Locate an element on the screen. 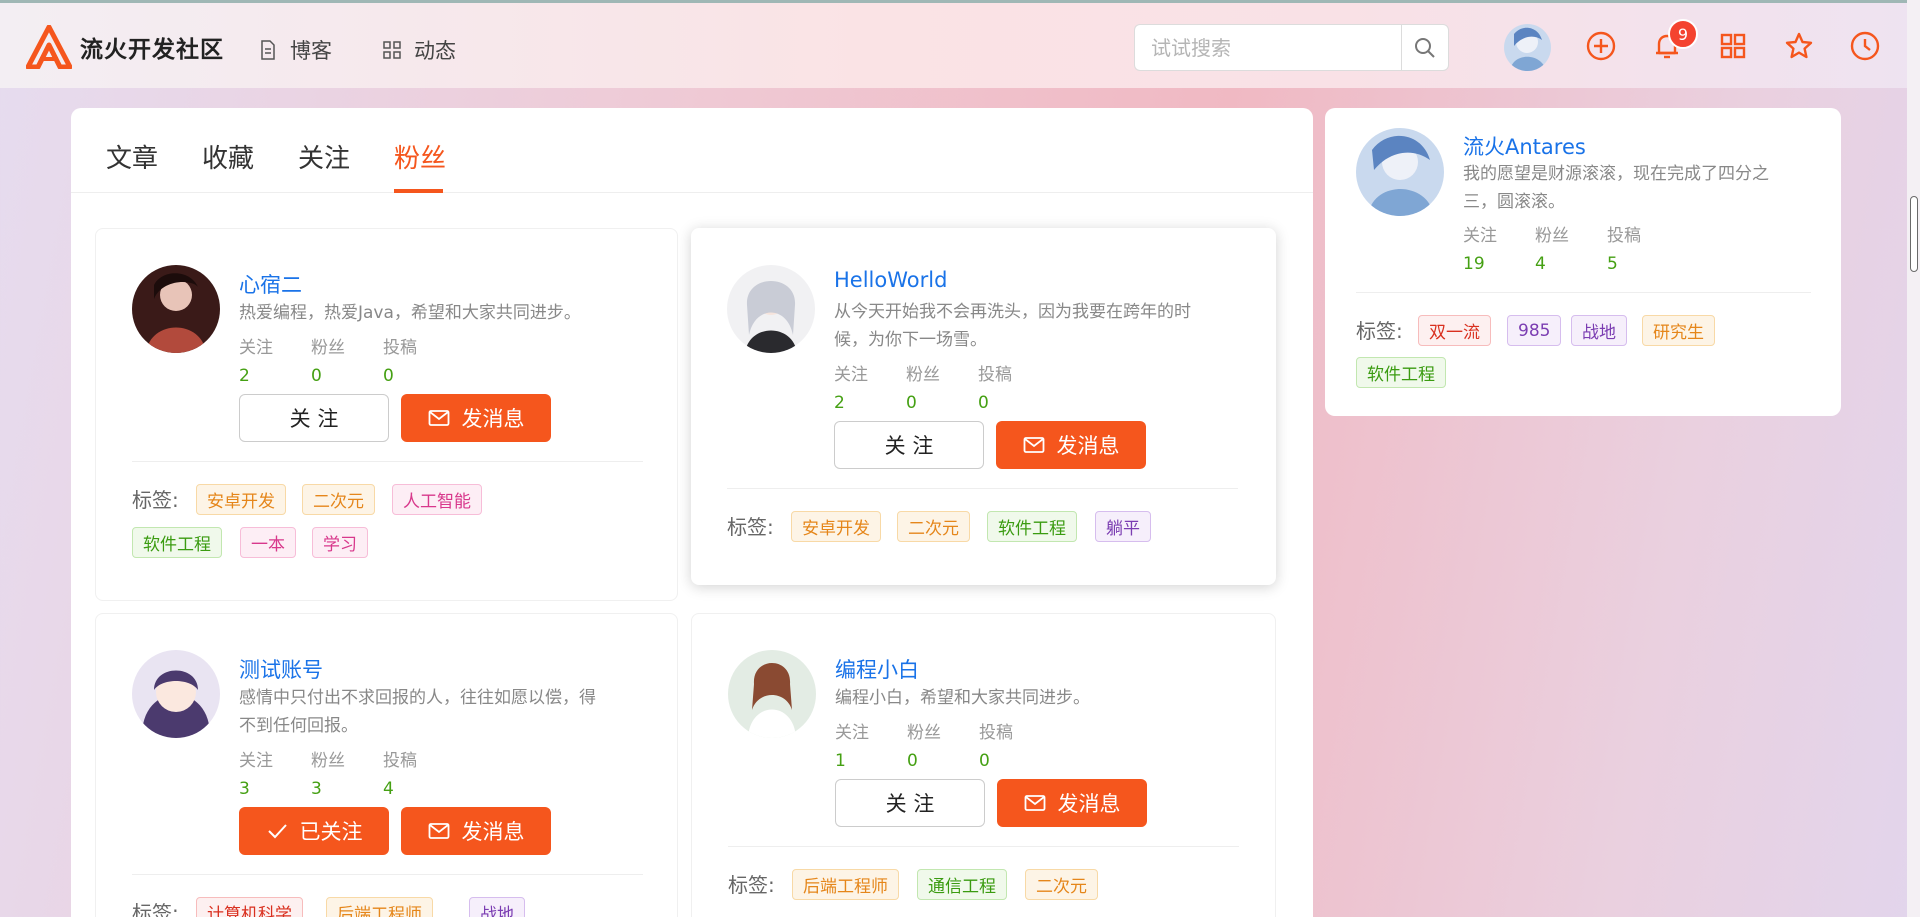 Image resolution: width=1920 pixels, height=917 pixels. profile-username: 流火Antares is located at coordinates (1524, 146).